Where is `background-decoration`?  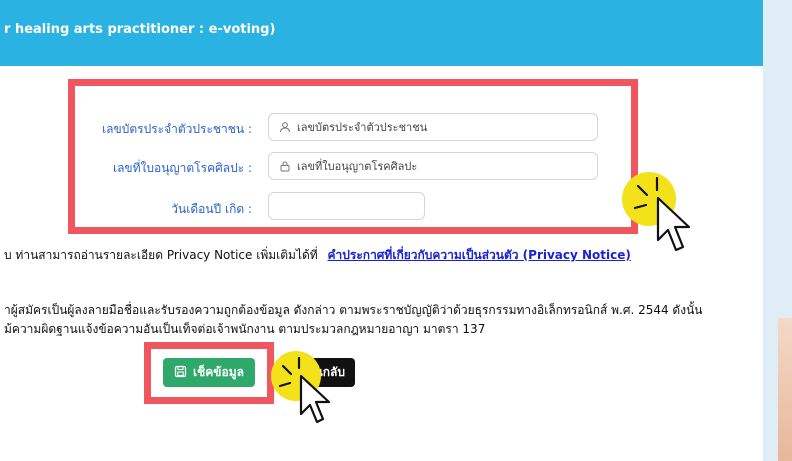 background-decoration is located at coordinates (785, 389).